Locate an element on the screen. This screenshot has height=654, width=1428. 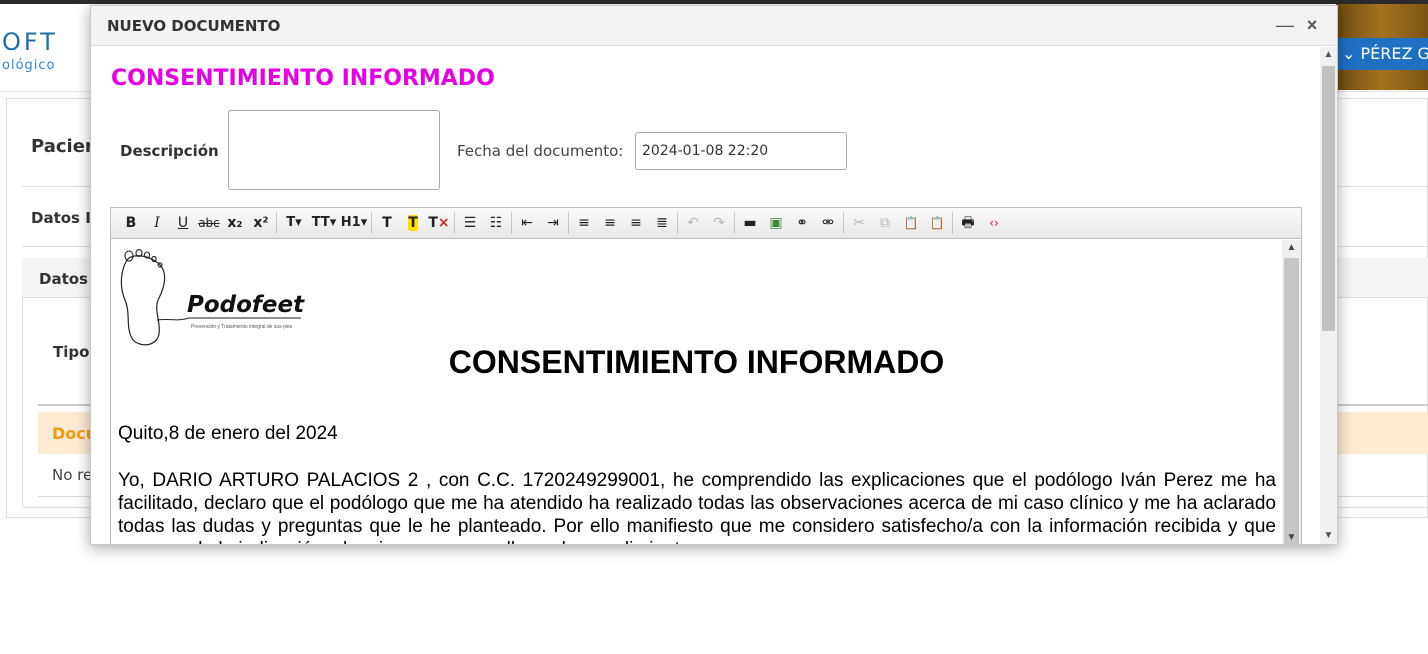
user-name: PÉREZ GU is located at coordinates (1394, 53).